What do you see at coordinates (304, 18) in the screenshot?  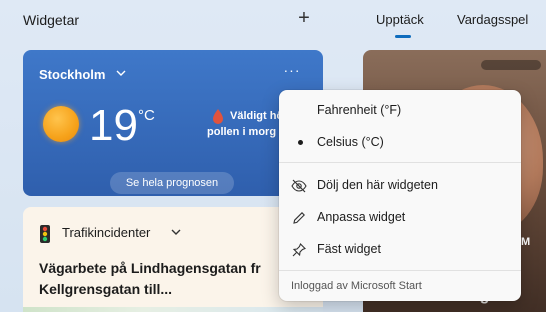 I see `add-widget-button: +` at bounding box center [304, 18].